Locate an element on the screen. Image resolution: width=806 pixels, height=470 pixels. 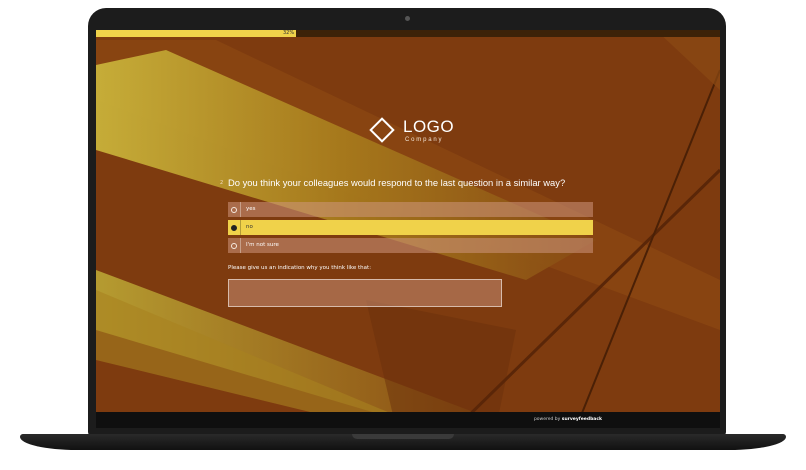
logo-title: LOGO is located at coordinates (429, 126).